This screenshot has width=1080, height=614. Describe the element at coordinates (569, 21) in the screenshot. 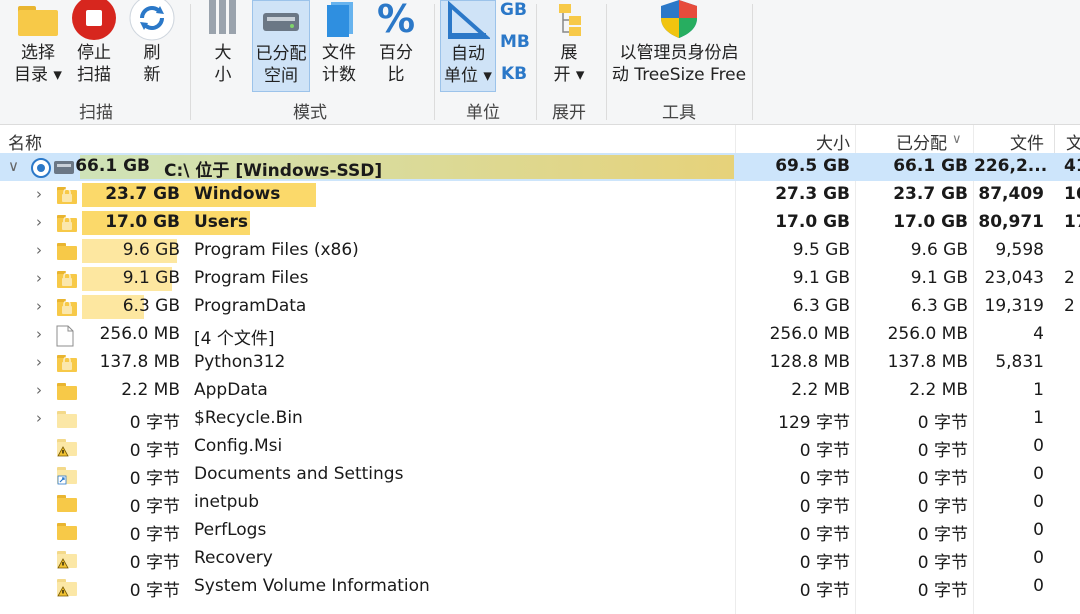

I see `tree-expand-icon` at that location.